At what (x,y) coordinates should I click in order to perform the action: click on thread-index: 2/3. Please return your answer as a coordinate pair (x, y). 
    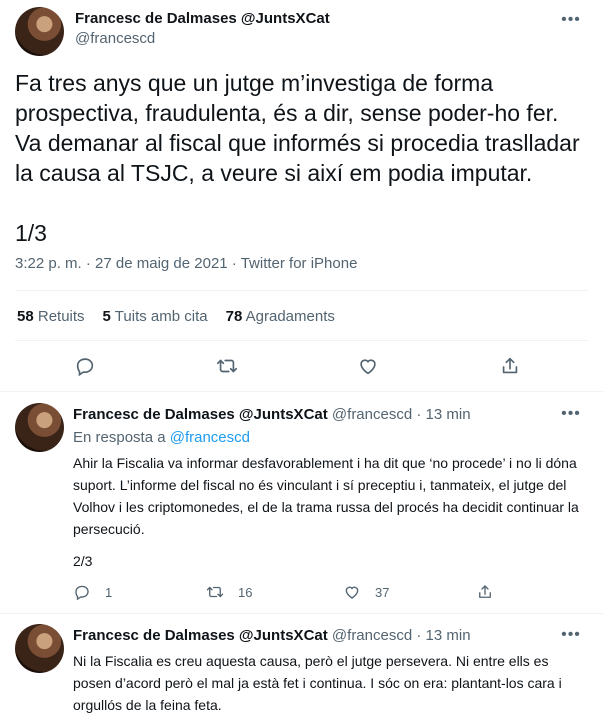
    Looking at the image, I should click on (83, 561).